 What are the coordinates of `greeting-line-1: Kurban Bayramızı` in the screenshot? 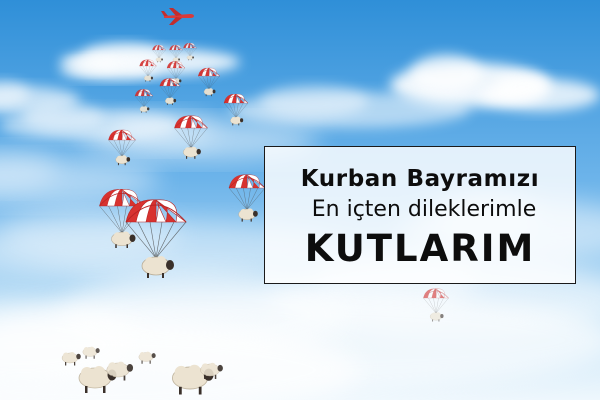 It's located at (420, 179).